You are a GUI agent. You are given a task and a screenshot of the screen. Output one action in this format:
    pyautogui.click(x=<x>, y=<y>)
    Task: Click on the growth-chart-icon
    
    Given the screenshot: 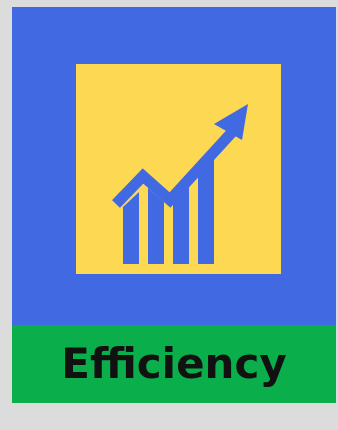 What is the action you would take?
    pyautogui.click(x=180, y=184)
    